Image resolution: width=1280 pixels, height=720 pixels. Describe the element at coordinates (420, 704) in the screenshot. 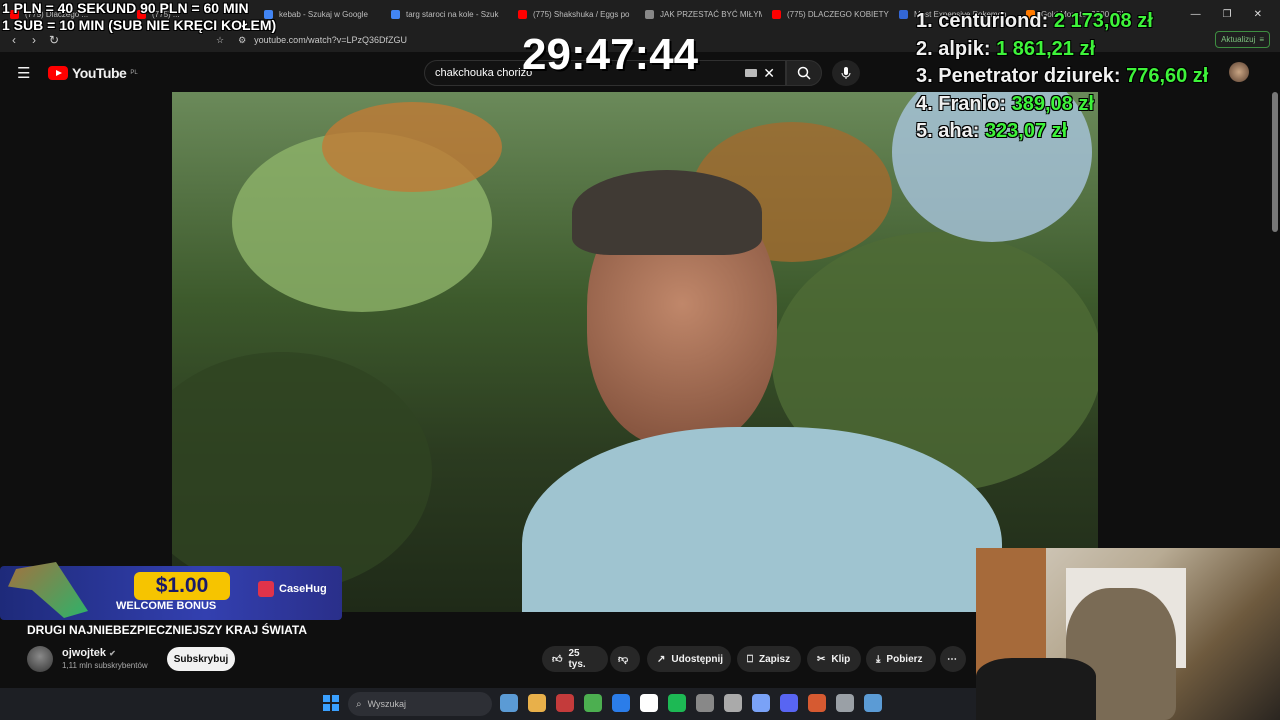

I see `taskbar-search: ⌕ Wyszukaj` at that location.